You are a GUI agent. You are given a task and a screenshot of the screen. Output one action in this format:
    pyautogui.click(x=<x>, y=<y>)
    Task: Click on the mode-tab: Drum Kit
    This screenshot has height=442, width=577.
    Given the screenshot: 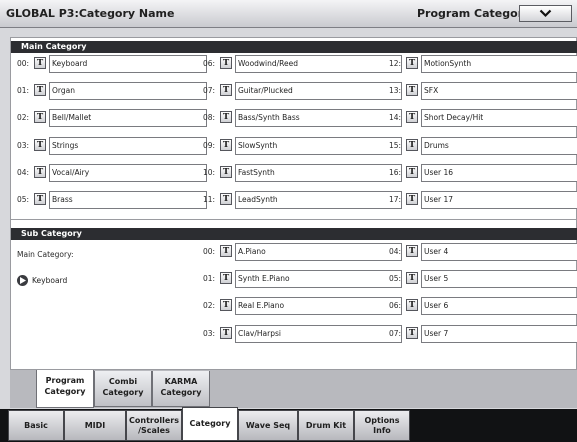 What is the action you would take?
    pyautogui.click(x=326, y=425)
    